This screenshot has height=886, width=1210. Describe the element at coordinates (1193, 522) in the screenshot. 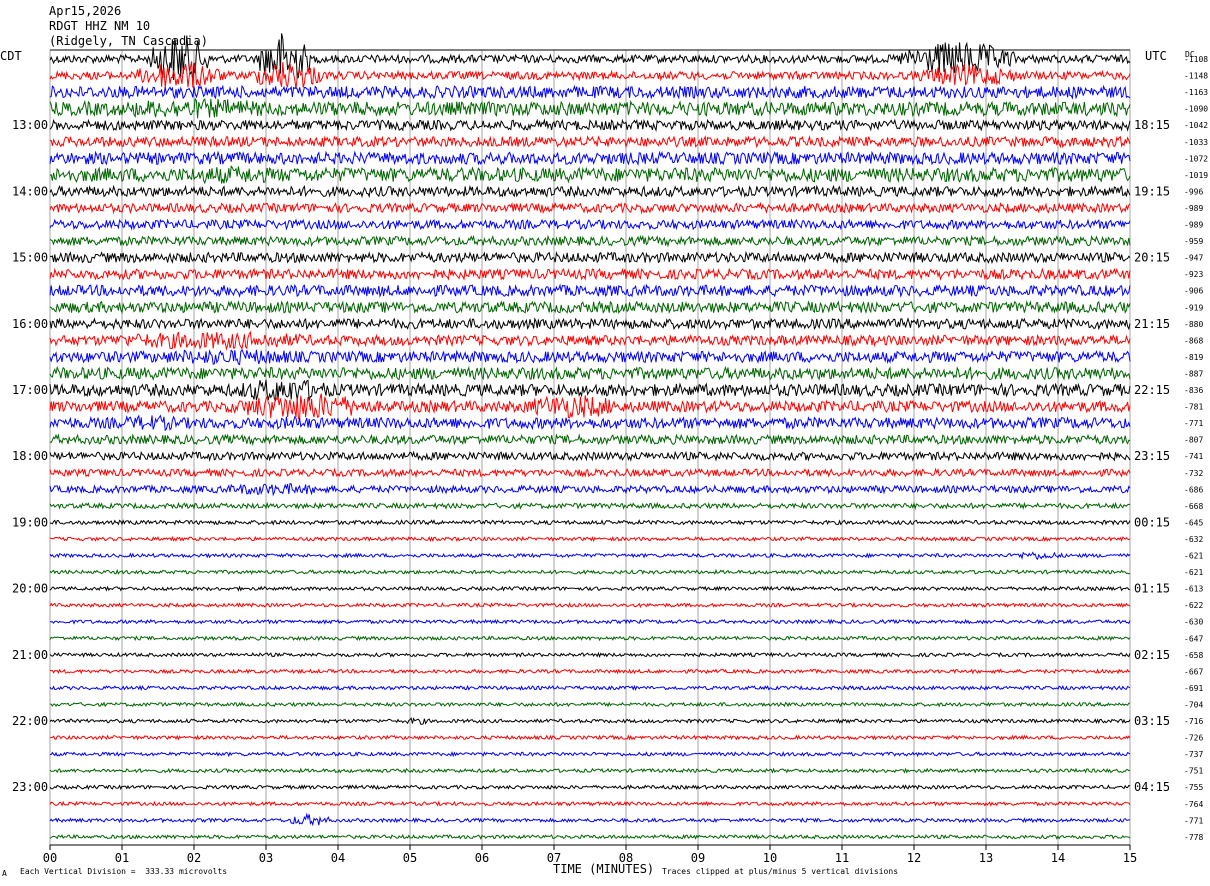

I see `dc-offset-value: -645` at that location.